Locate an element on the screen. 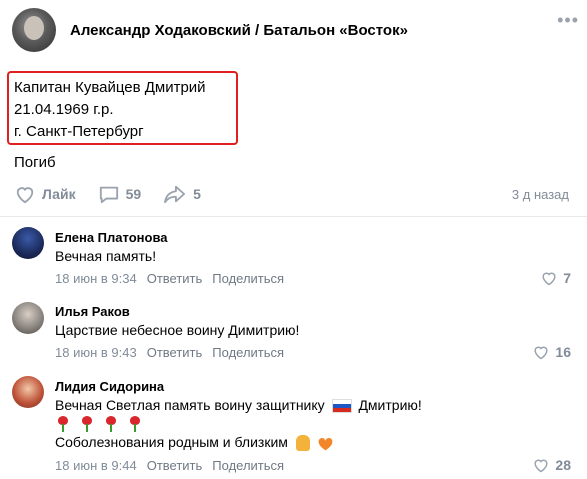  comment-text-part-2: Дмитрию! is located at coordinates (390, 405).